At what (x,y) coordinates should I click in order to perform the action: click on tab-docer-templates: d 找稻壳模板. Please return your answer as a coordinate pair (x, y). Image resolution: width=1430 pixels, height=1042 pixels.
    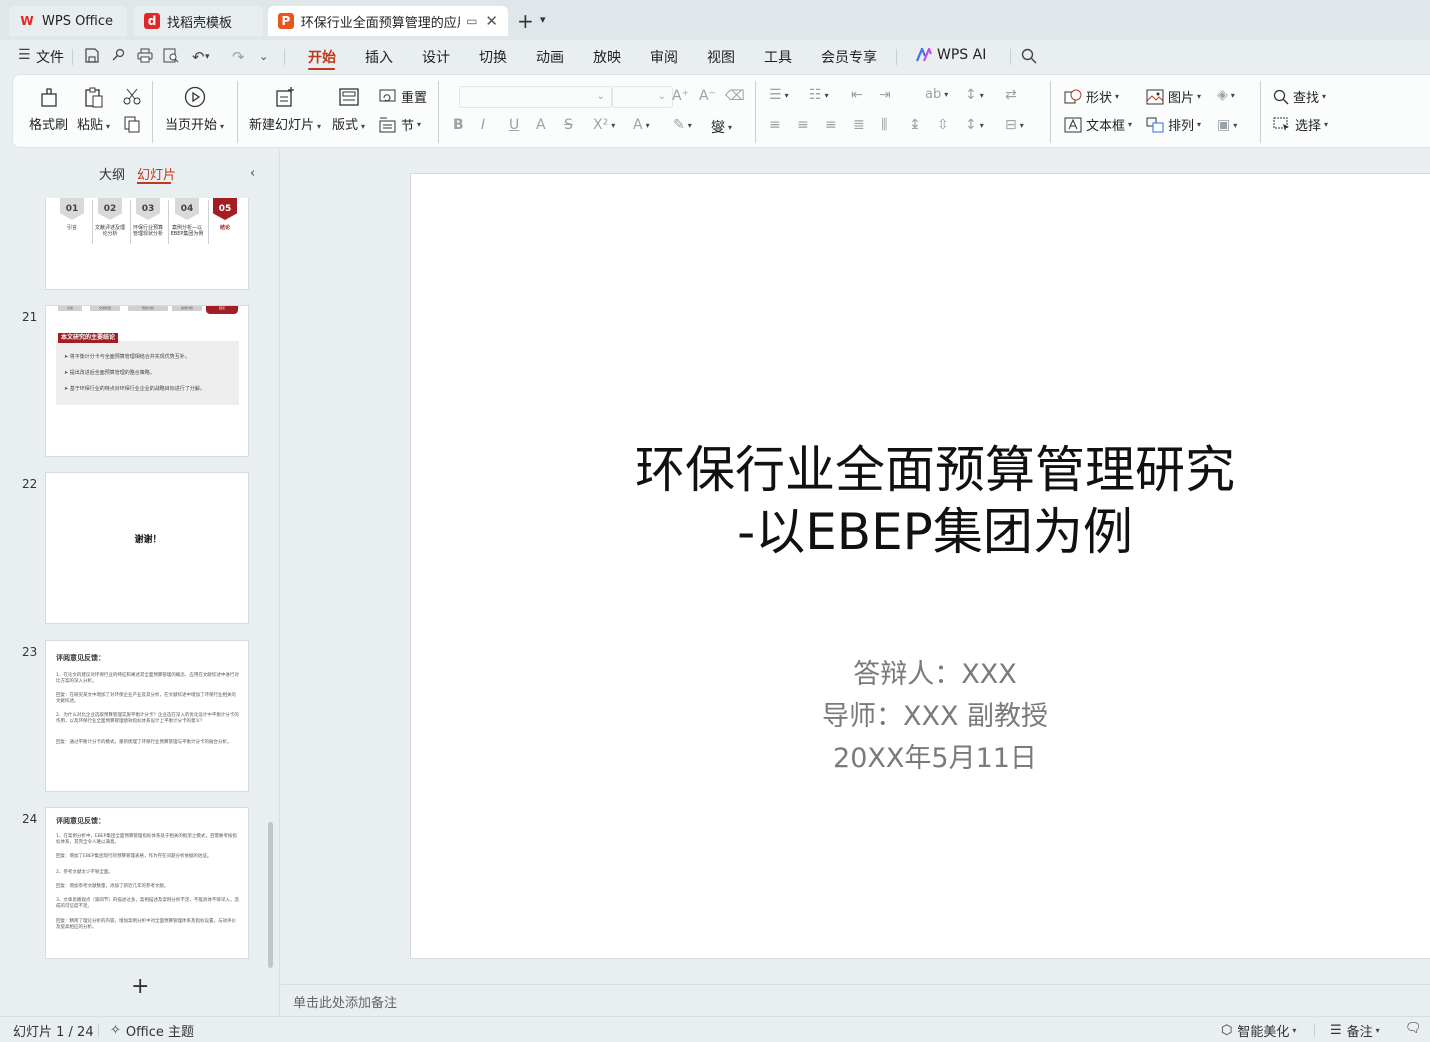
    Looking at the image, I should click on (198, 21).